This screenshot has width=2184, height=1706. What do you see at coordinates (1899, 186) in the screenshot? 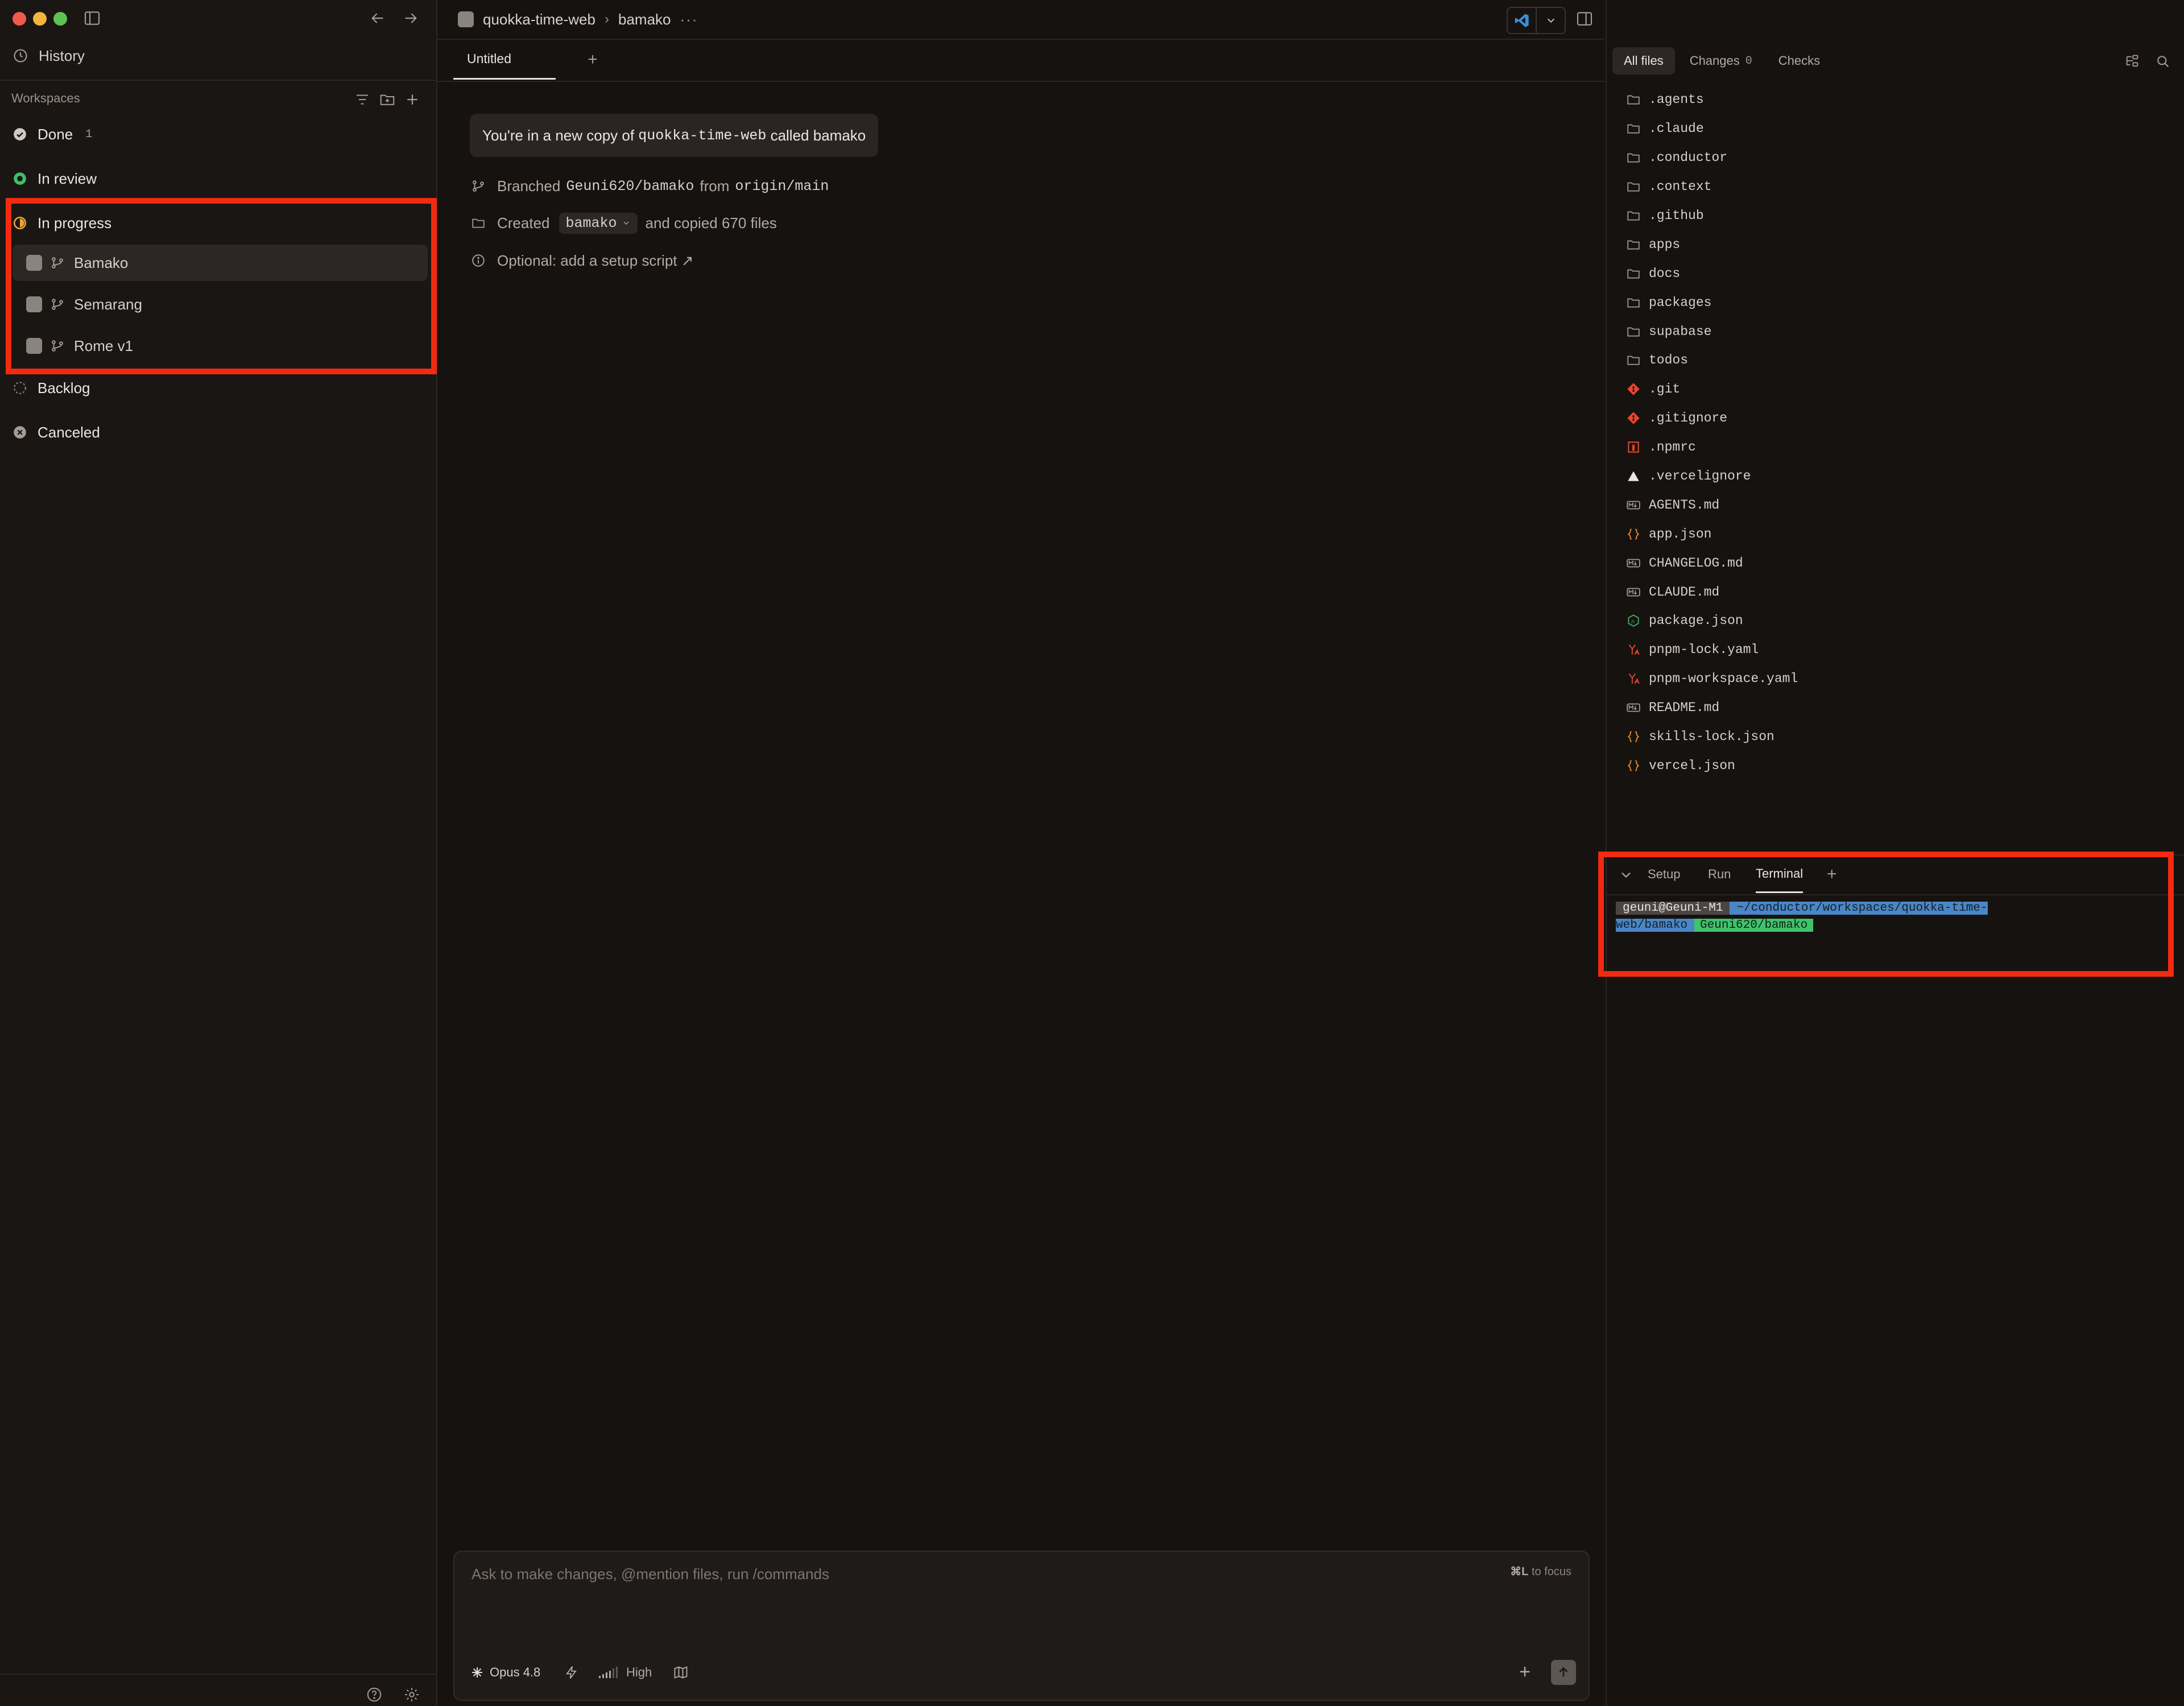
I see `file-tree-item: .context` at bounding box center [1899, 186].